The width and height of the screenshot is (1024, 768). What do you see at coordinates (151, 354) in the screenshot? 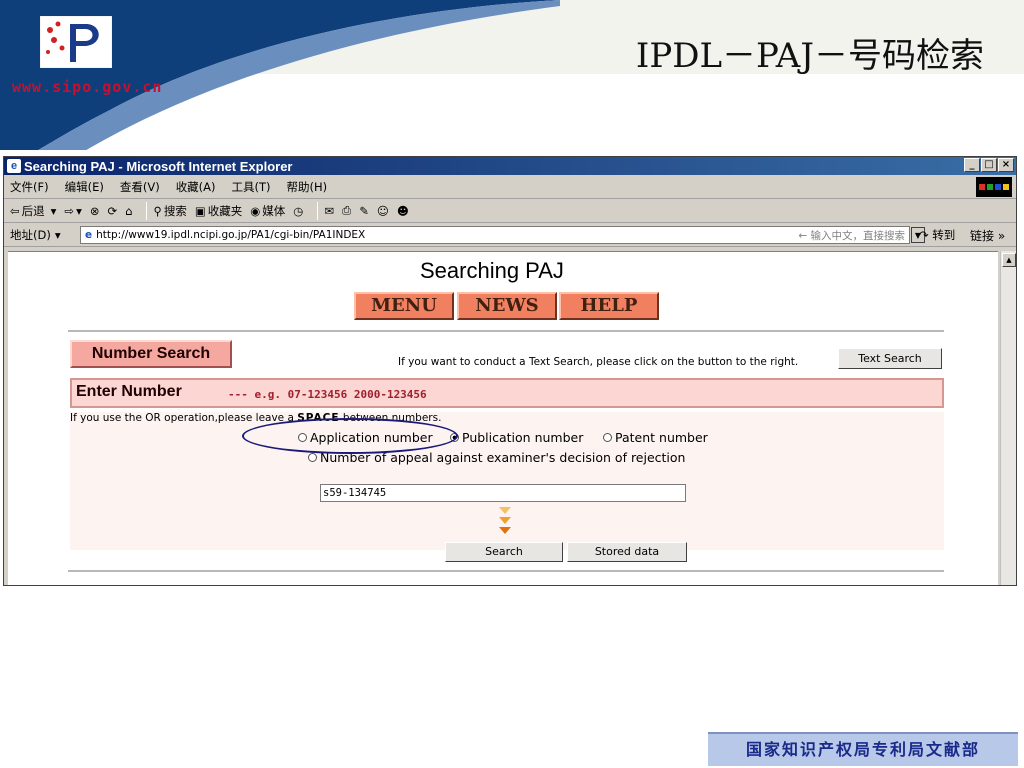
I see `number-search-heading: Number Search` at bounding box center [151, 354].